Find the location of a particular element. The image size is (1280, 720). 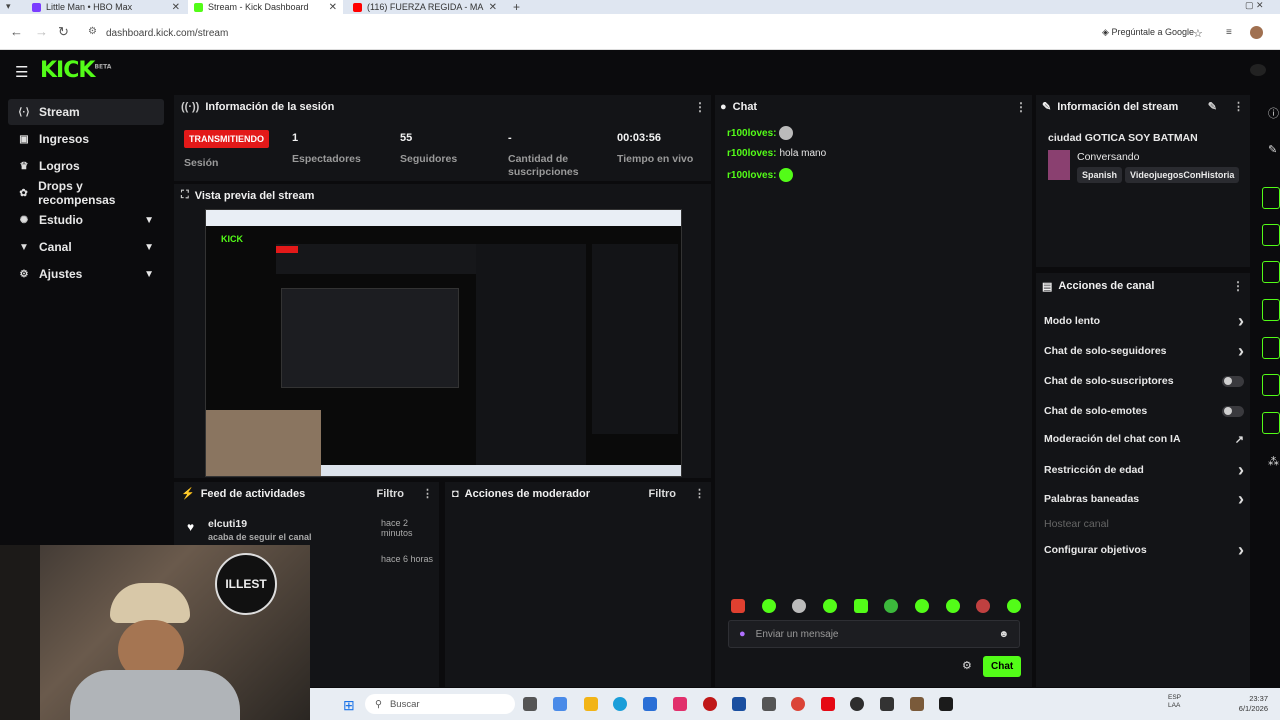

chrome-icon is located at coordinates (798, 704).